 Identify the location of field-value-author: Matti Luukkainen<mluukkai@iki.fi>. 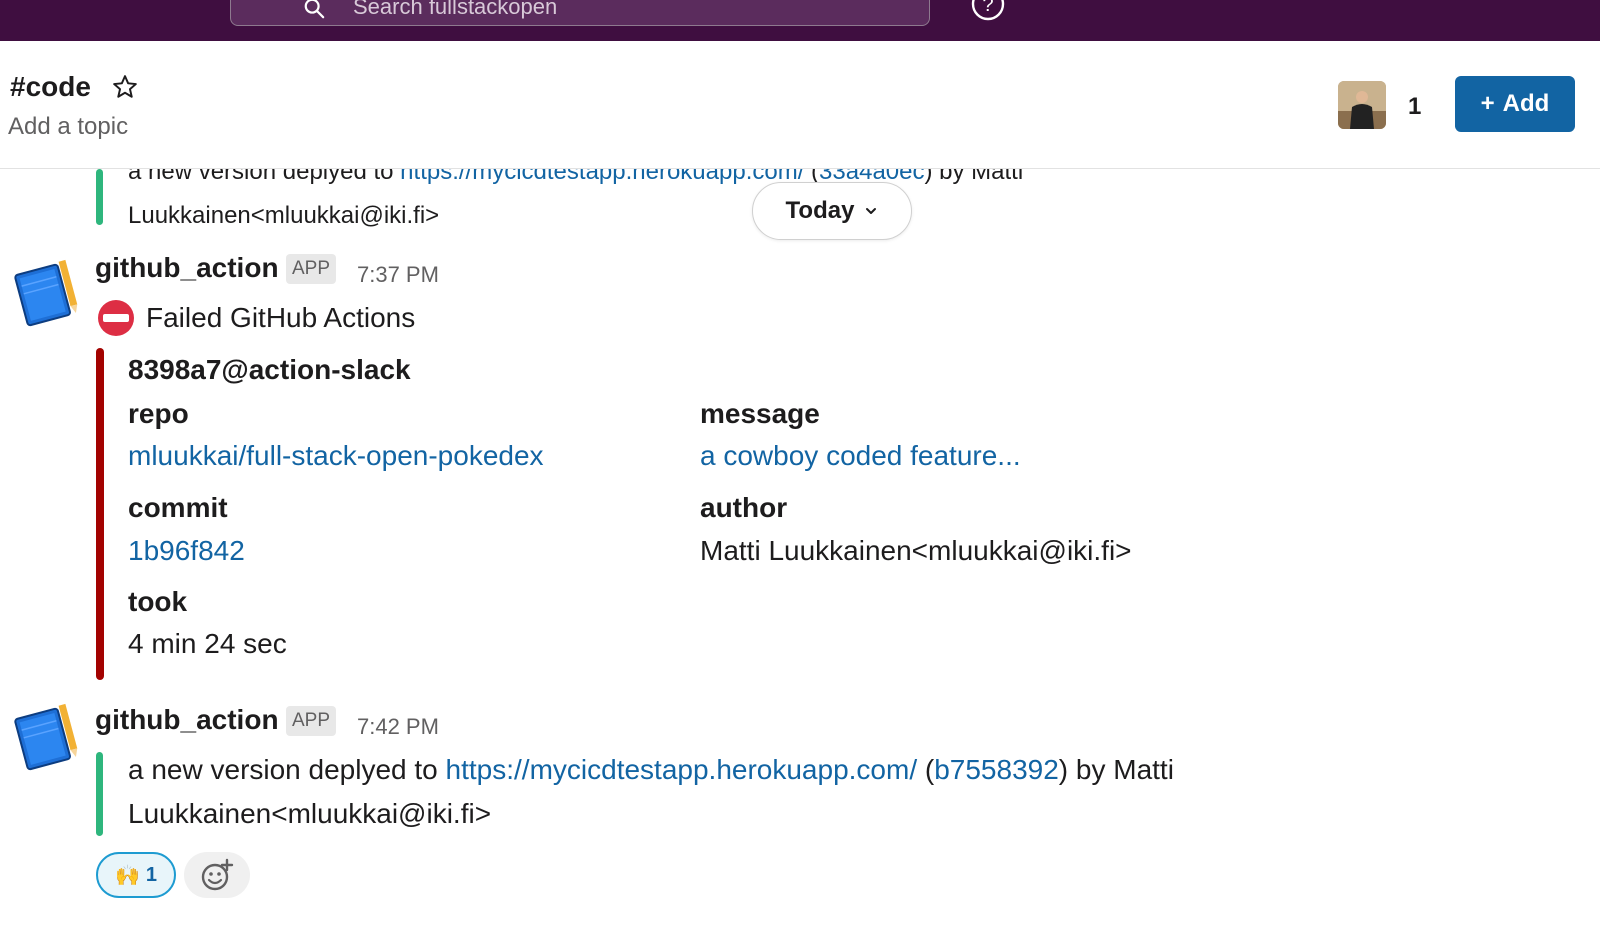
(916, 550).